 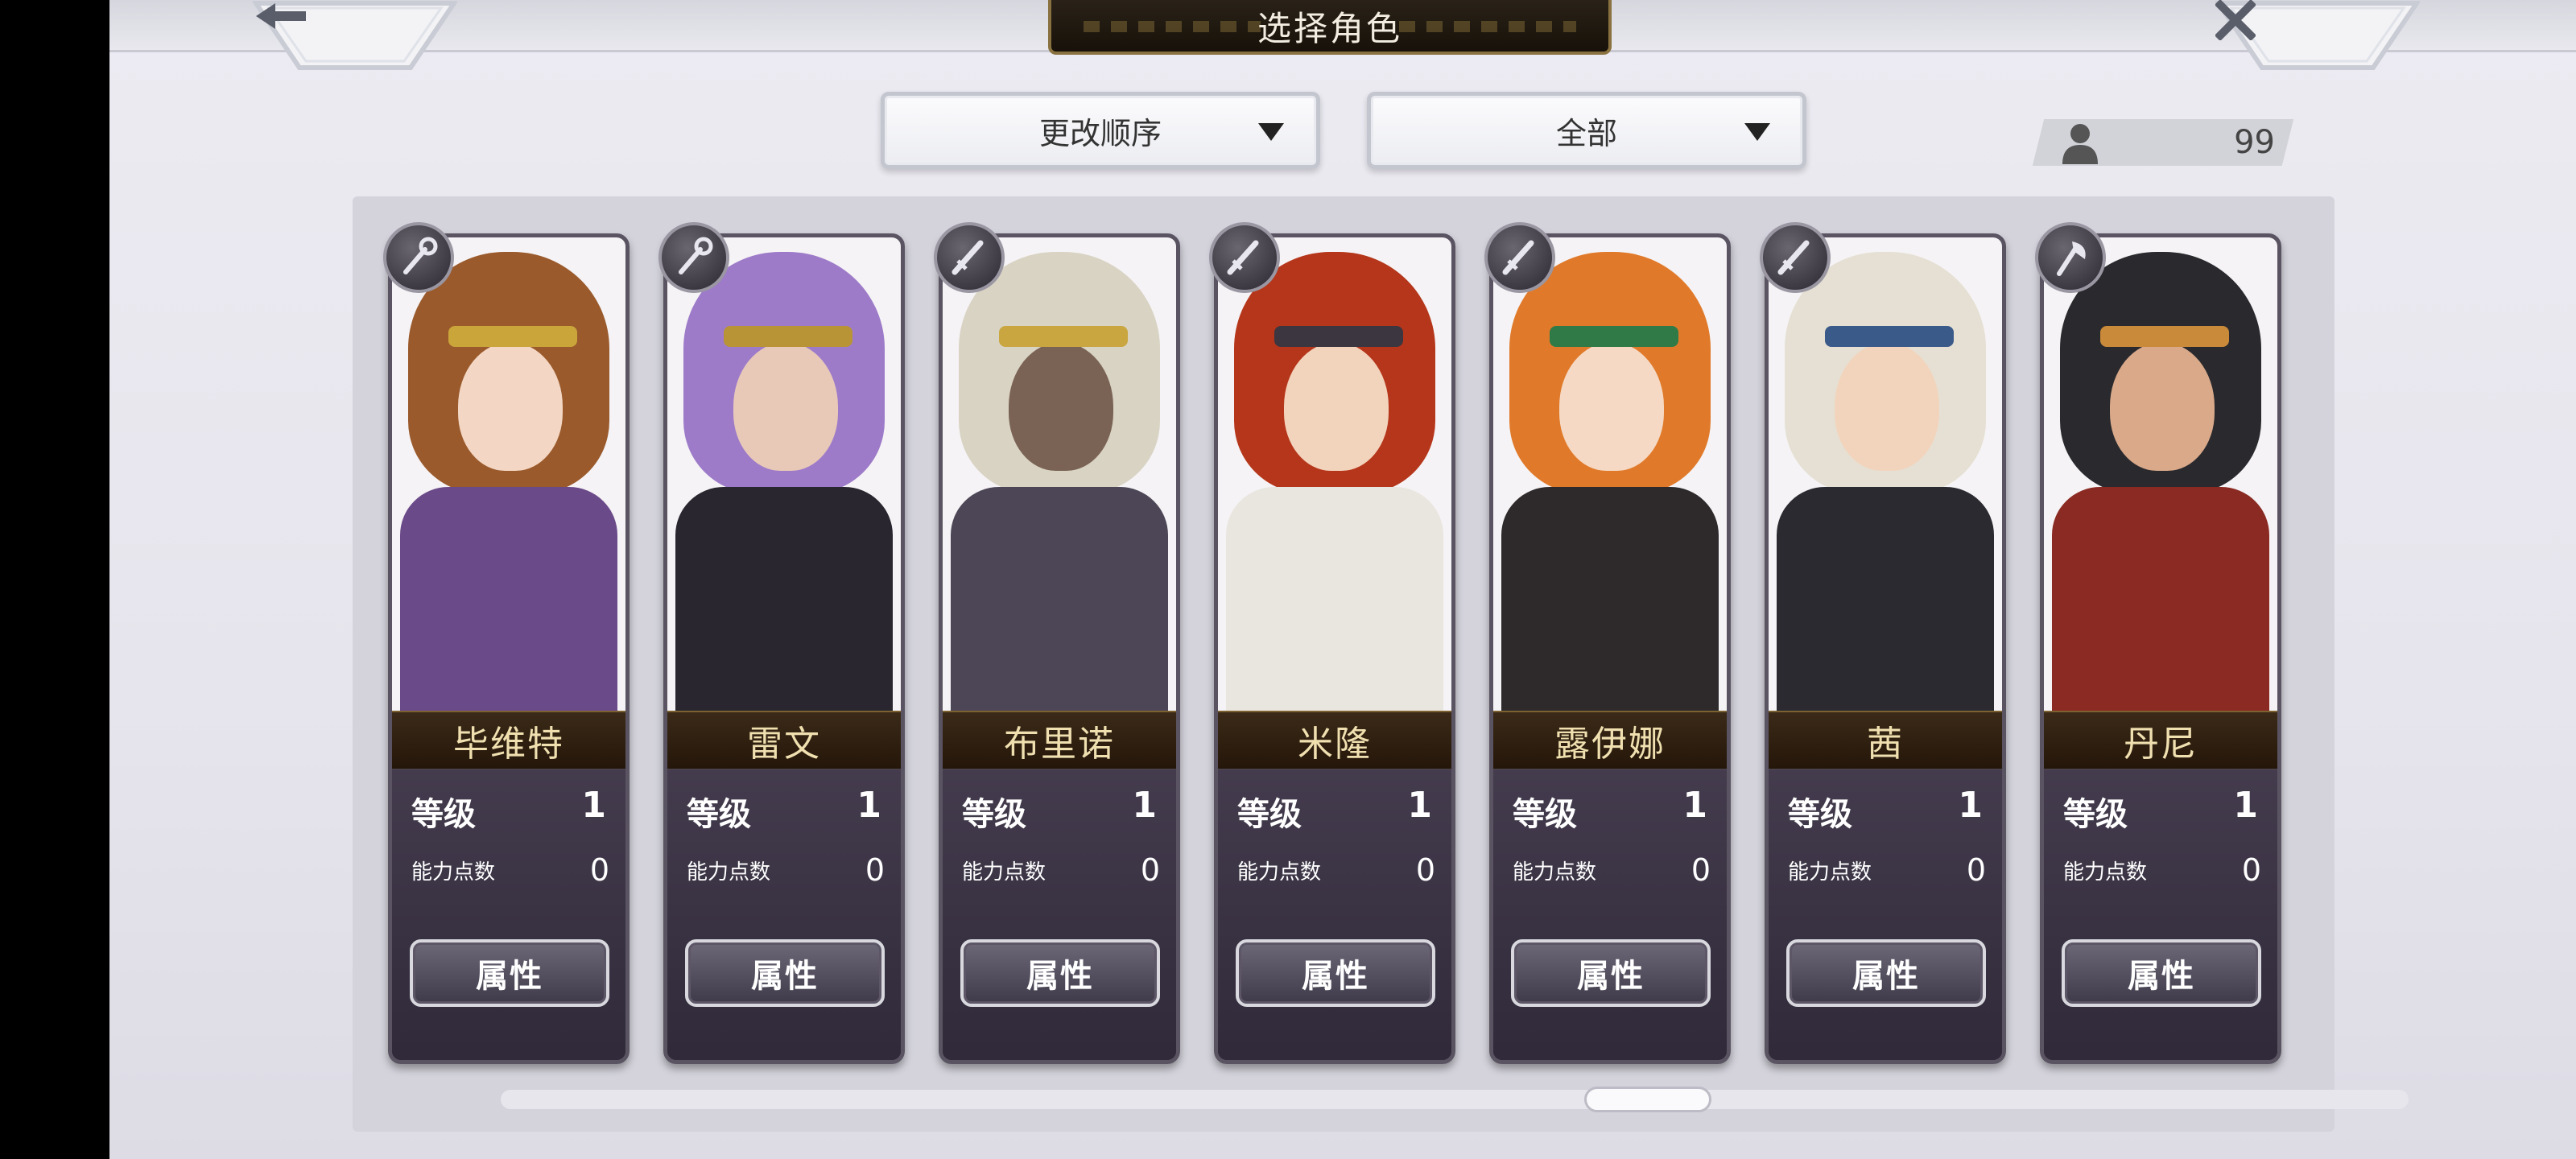 I want to click on title-banner: 选择角色, so click(x=1330, y=28).